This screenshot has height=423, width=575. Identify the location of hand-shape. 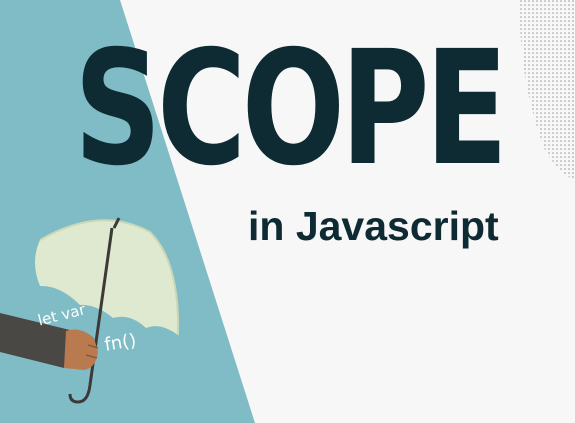
(81, 349).